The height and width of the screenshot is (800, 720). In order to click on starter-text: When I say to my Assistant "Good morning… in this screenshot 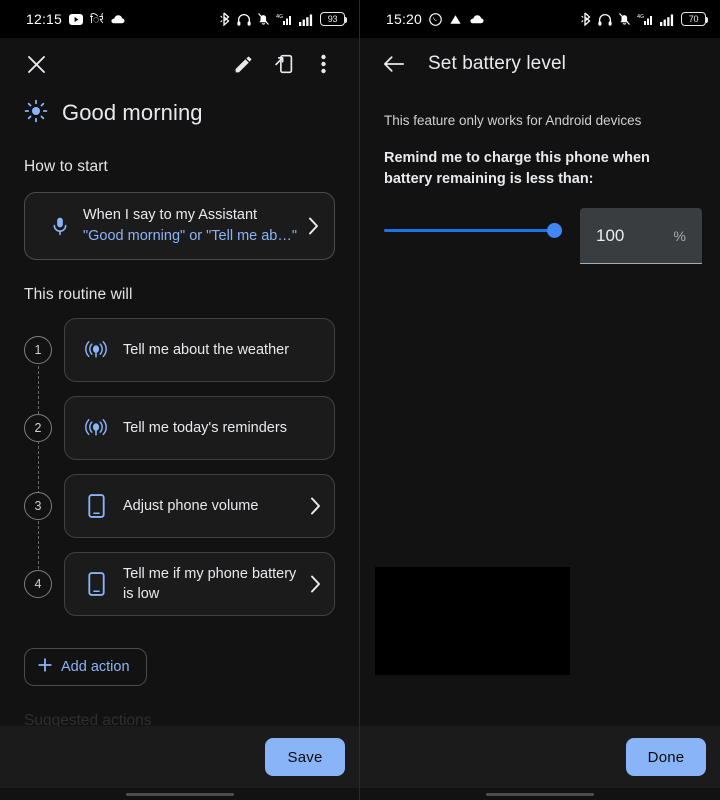, I will do `click(188, 226)`.